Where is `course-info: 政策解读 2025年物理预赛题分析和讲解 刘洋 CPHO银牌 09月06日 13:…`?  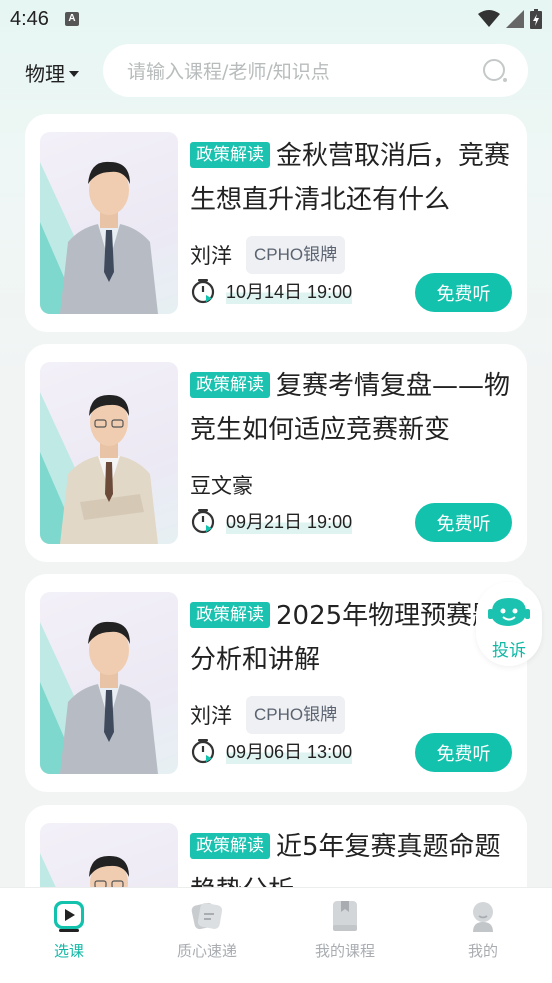 course-info: 政策解读 2025年物理预赛题分析和讲解 刘洋 CPHO银牌 09月06日 13:… is located at coordinates (351, 679).